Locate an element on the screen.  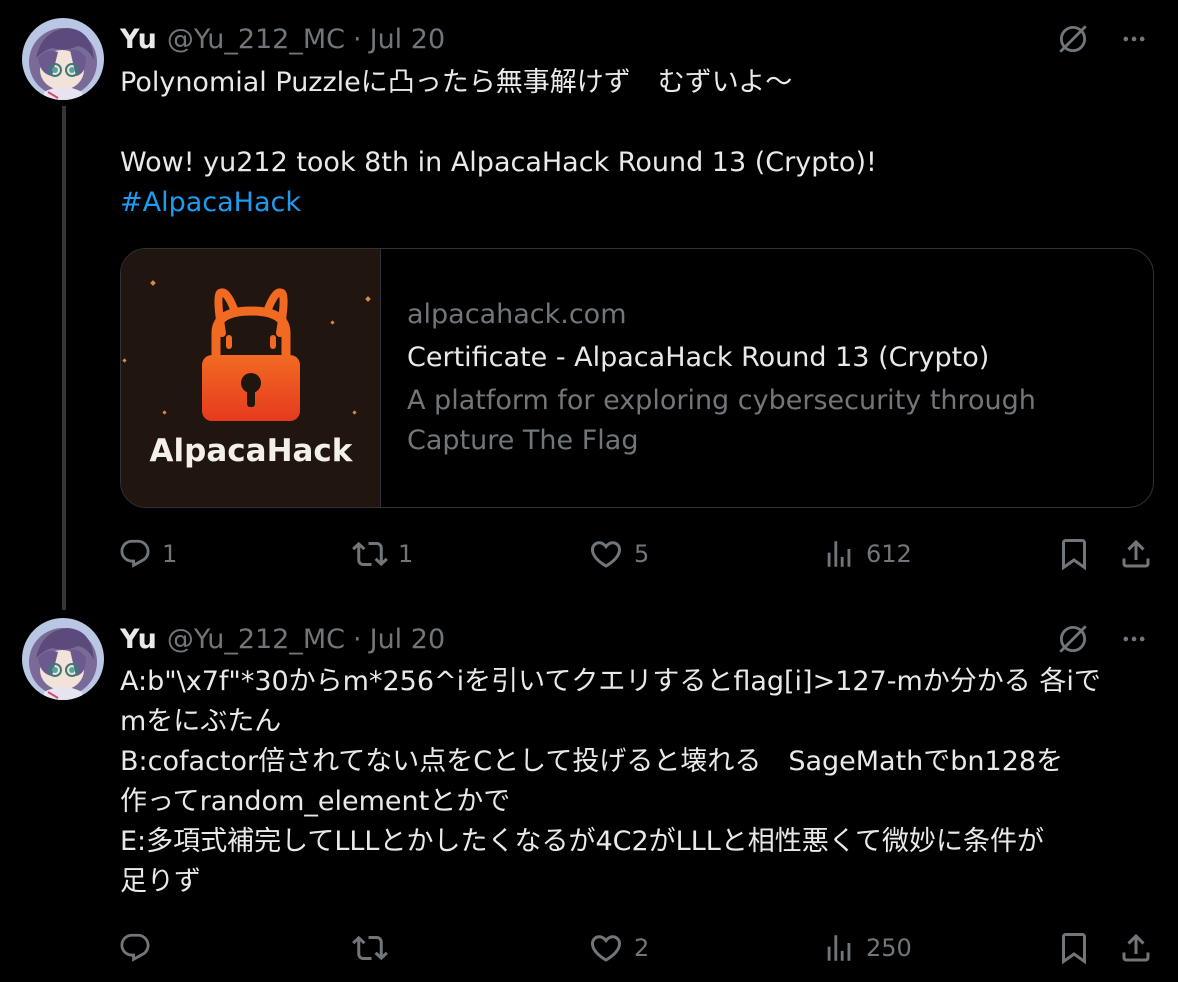
repost-button is located at coordinates (370, 948).